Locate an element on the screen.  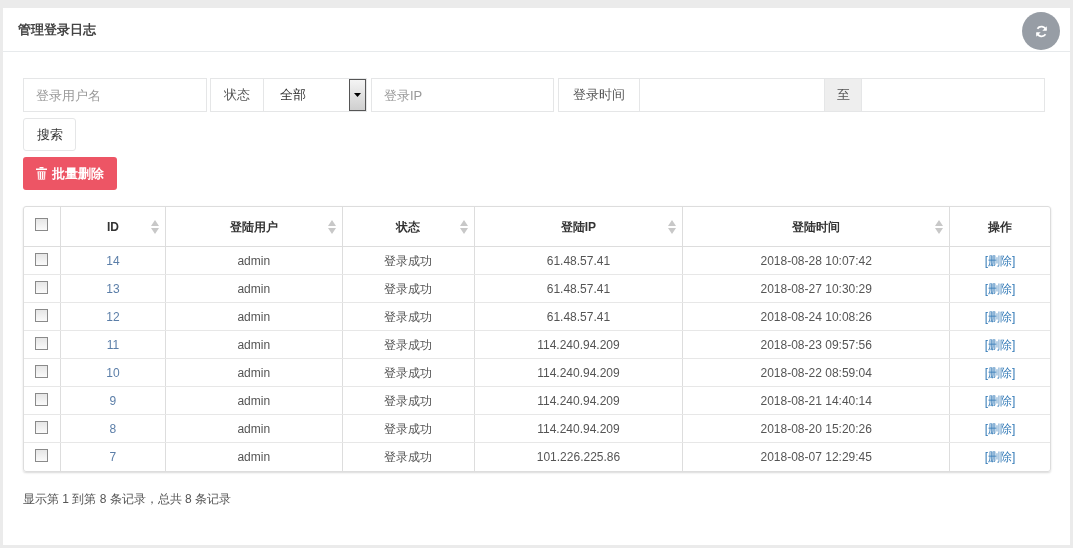
ip-field: 登录IP is located at coordinates (462, 95).